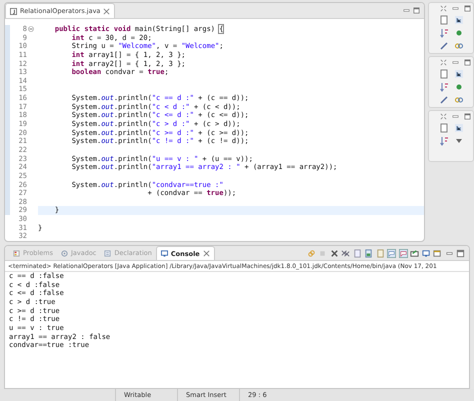 The height and width of the screenshot is (401, 474). What do you see at coordinates (31, 29) in the screenshot?
I see `fold-icon` at bounding box center [31, 29].